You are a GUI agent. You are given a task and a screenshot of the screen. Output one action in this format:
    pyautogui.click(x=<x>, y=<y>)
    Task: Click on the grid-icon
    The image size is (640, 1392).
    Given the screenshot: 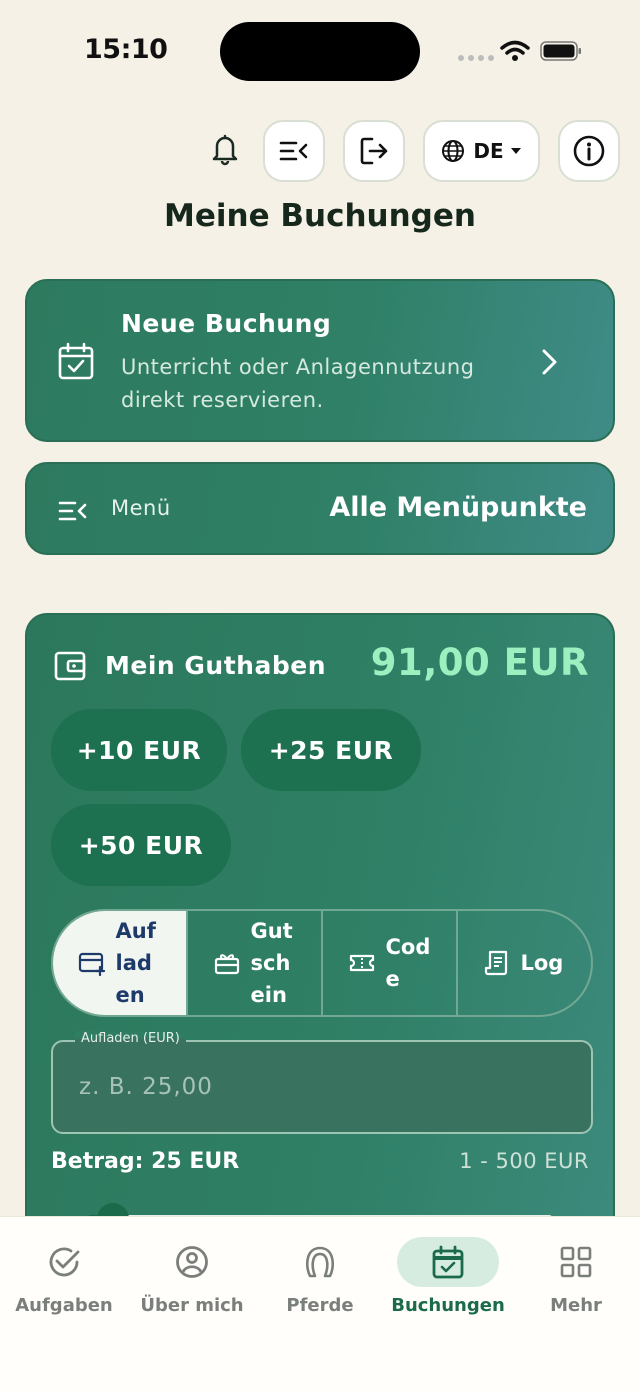 What is the action you would take?
    pyautogui.click(x=576, y=1262)
    